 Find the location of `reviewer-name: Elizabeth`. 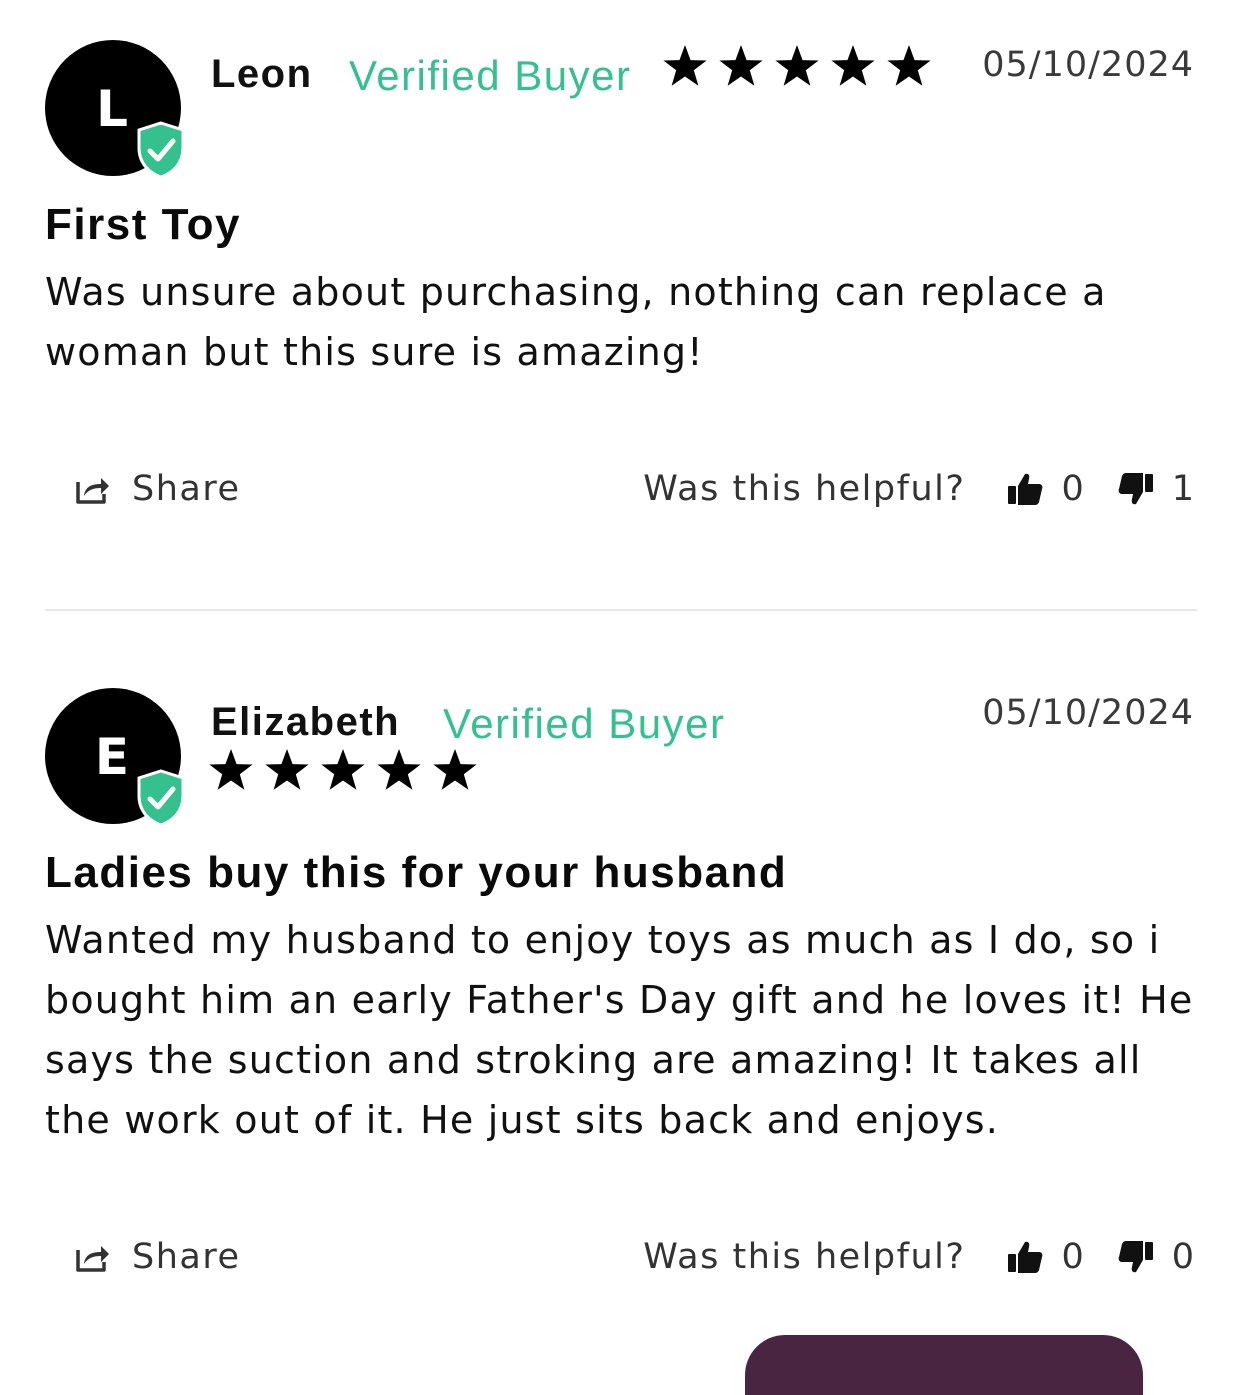

reviewer-name: Elizabeth is located at coordinates (306, 722).